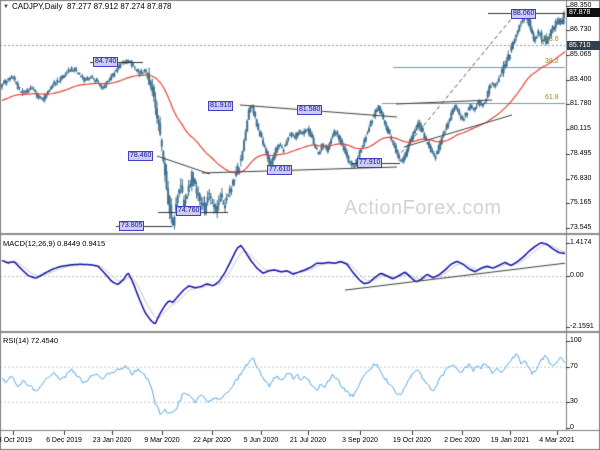 The height and width of the screenshot is (450, 600). I want to click on time-axis-label: 23 Jan 2020, so click(112, 440).